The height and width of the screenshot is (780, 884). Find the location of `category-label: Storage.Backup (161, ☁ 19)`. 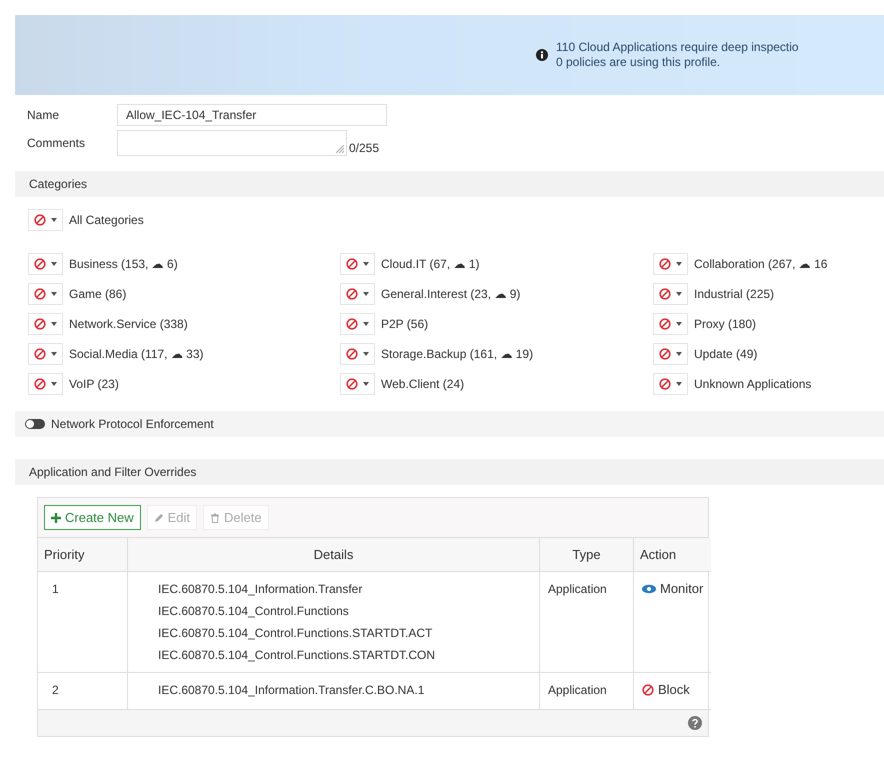

category-label: Storage.Backup (161, ☁ 19) is located at coordinates (457, 354).